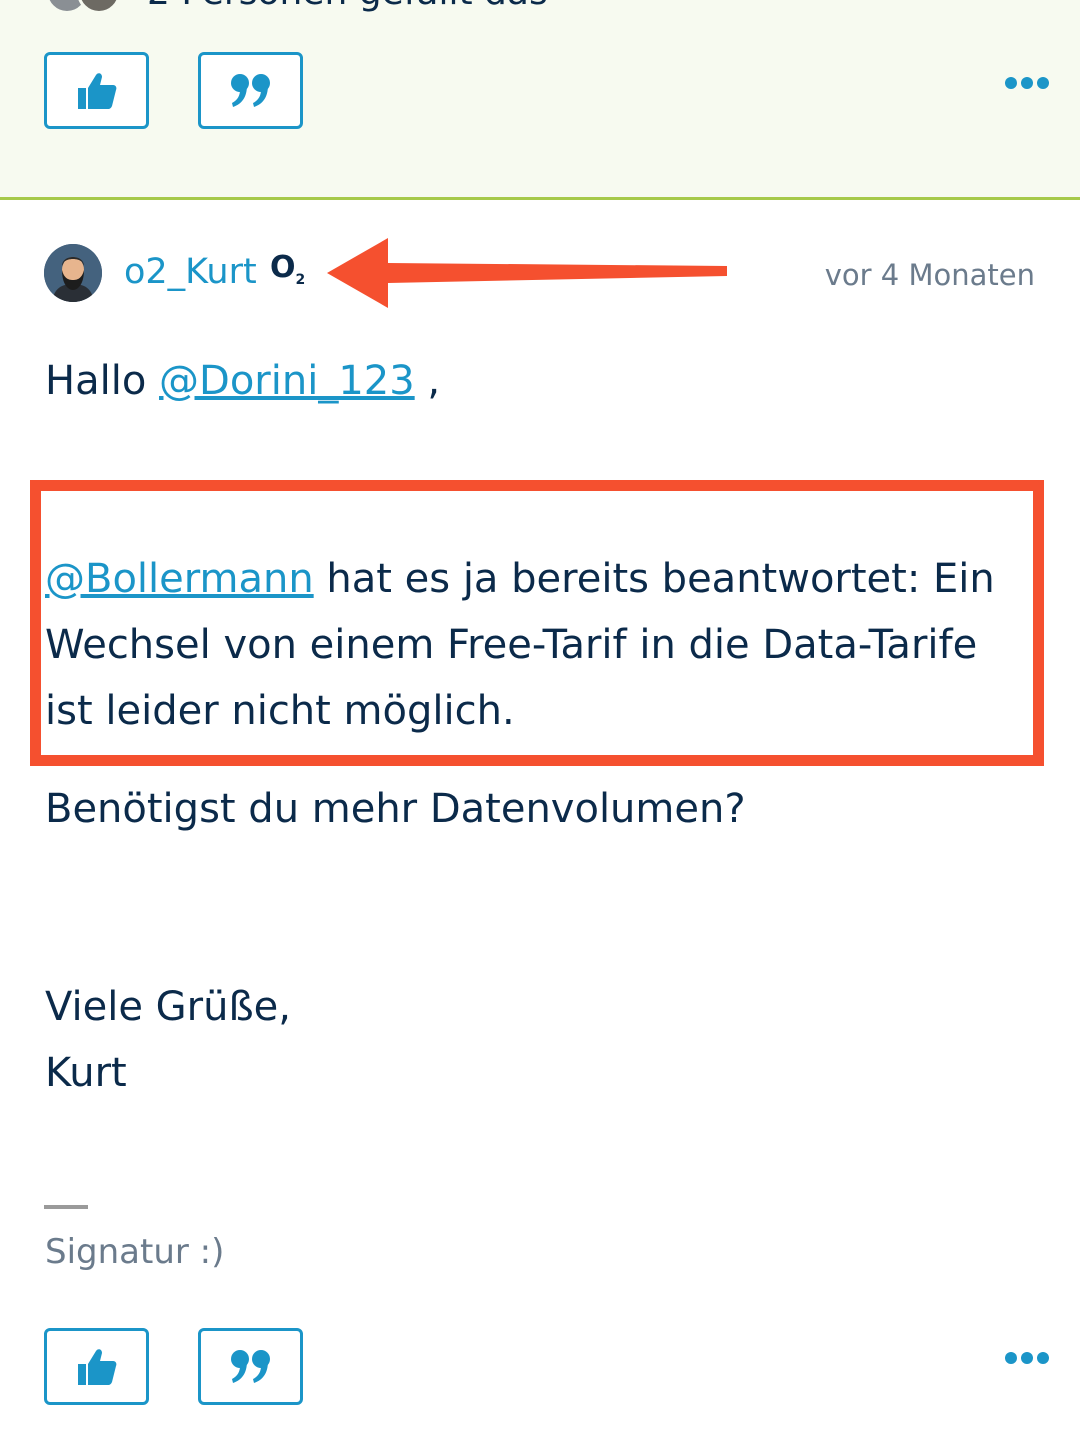 This screenshot has width=1080, height=1443. What do you see at coordinates (287, 381) in the screenshot?
I see `mention-link-dorini: @Dorini_123` at bounding box center [287, 381].